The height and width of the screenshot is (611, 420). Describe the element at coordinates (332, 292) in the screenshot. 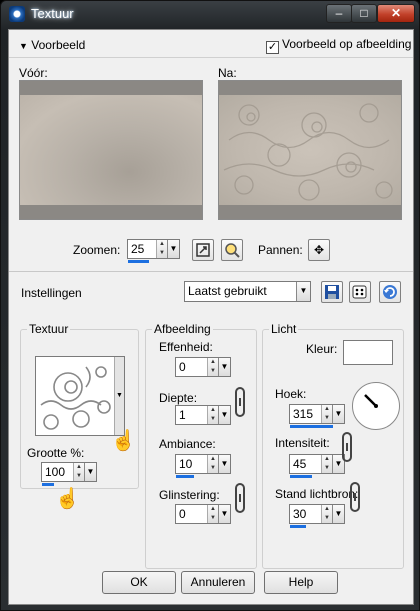

I see `save-preset-button` at that location.